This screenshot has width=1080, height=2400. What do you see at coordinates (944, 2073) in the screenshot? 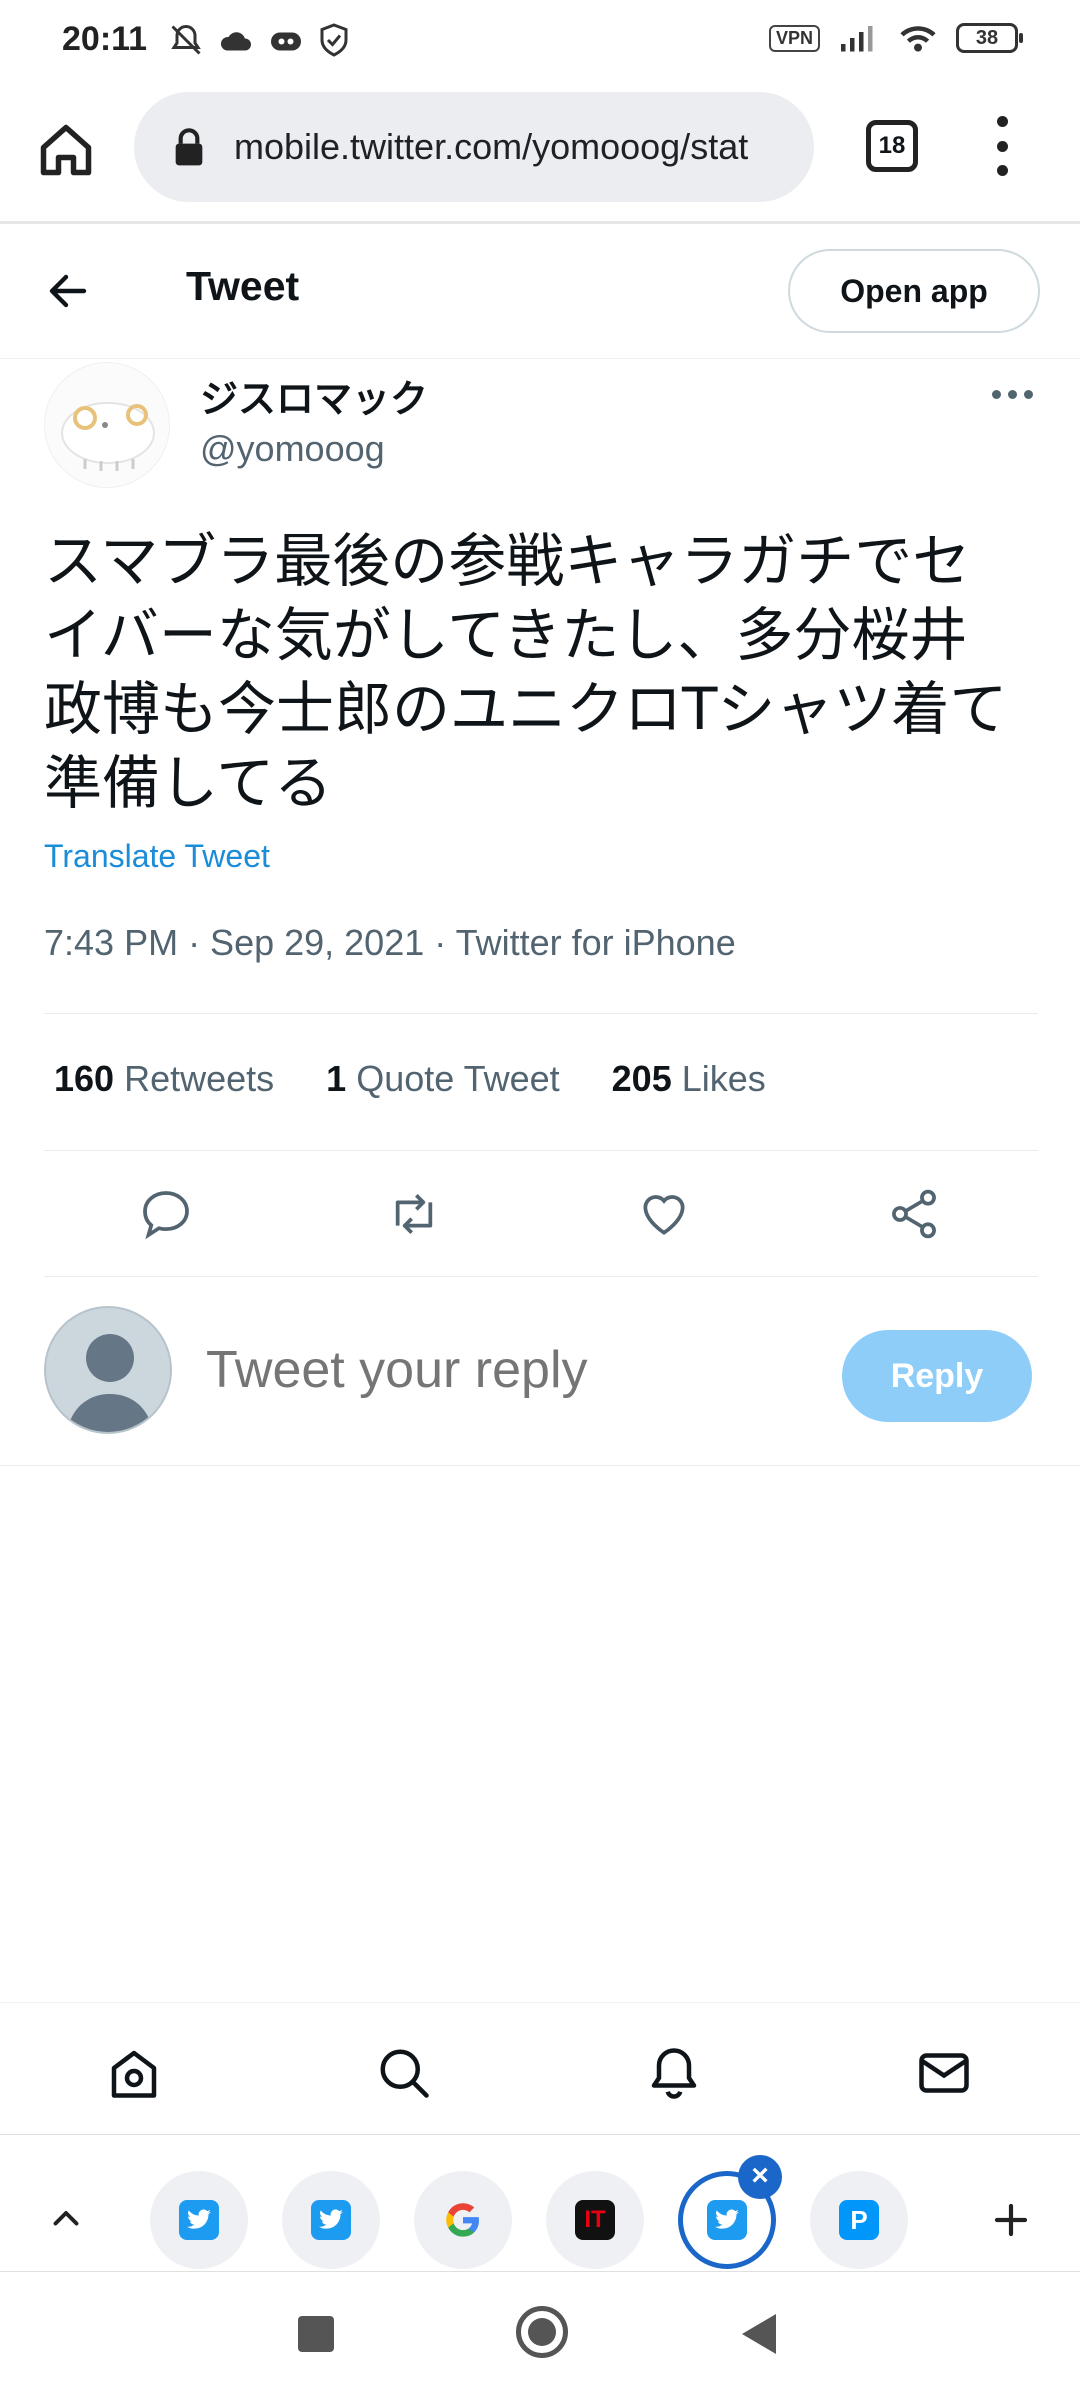
I see `messages-icon` at bounding box center [944, 2073].